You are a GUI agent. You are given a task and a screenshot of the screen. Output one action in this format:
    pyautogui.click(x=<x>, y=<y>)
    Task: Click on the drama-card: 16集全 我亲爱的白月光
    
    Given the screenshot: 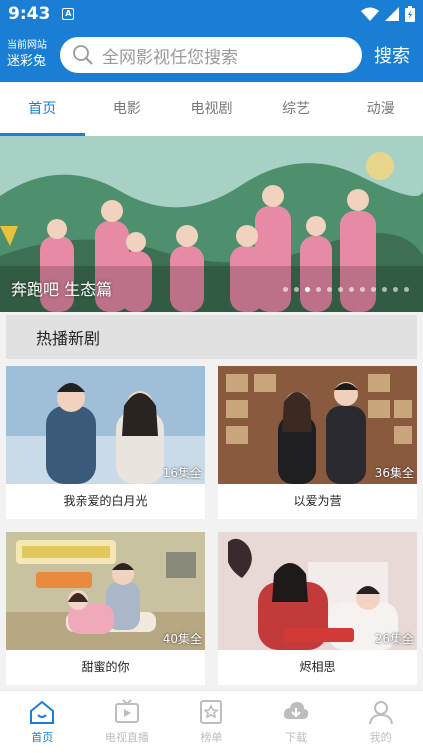 What is the action you would take?
    pyautogui.click(x=105, y=442)
    